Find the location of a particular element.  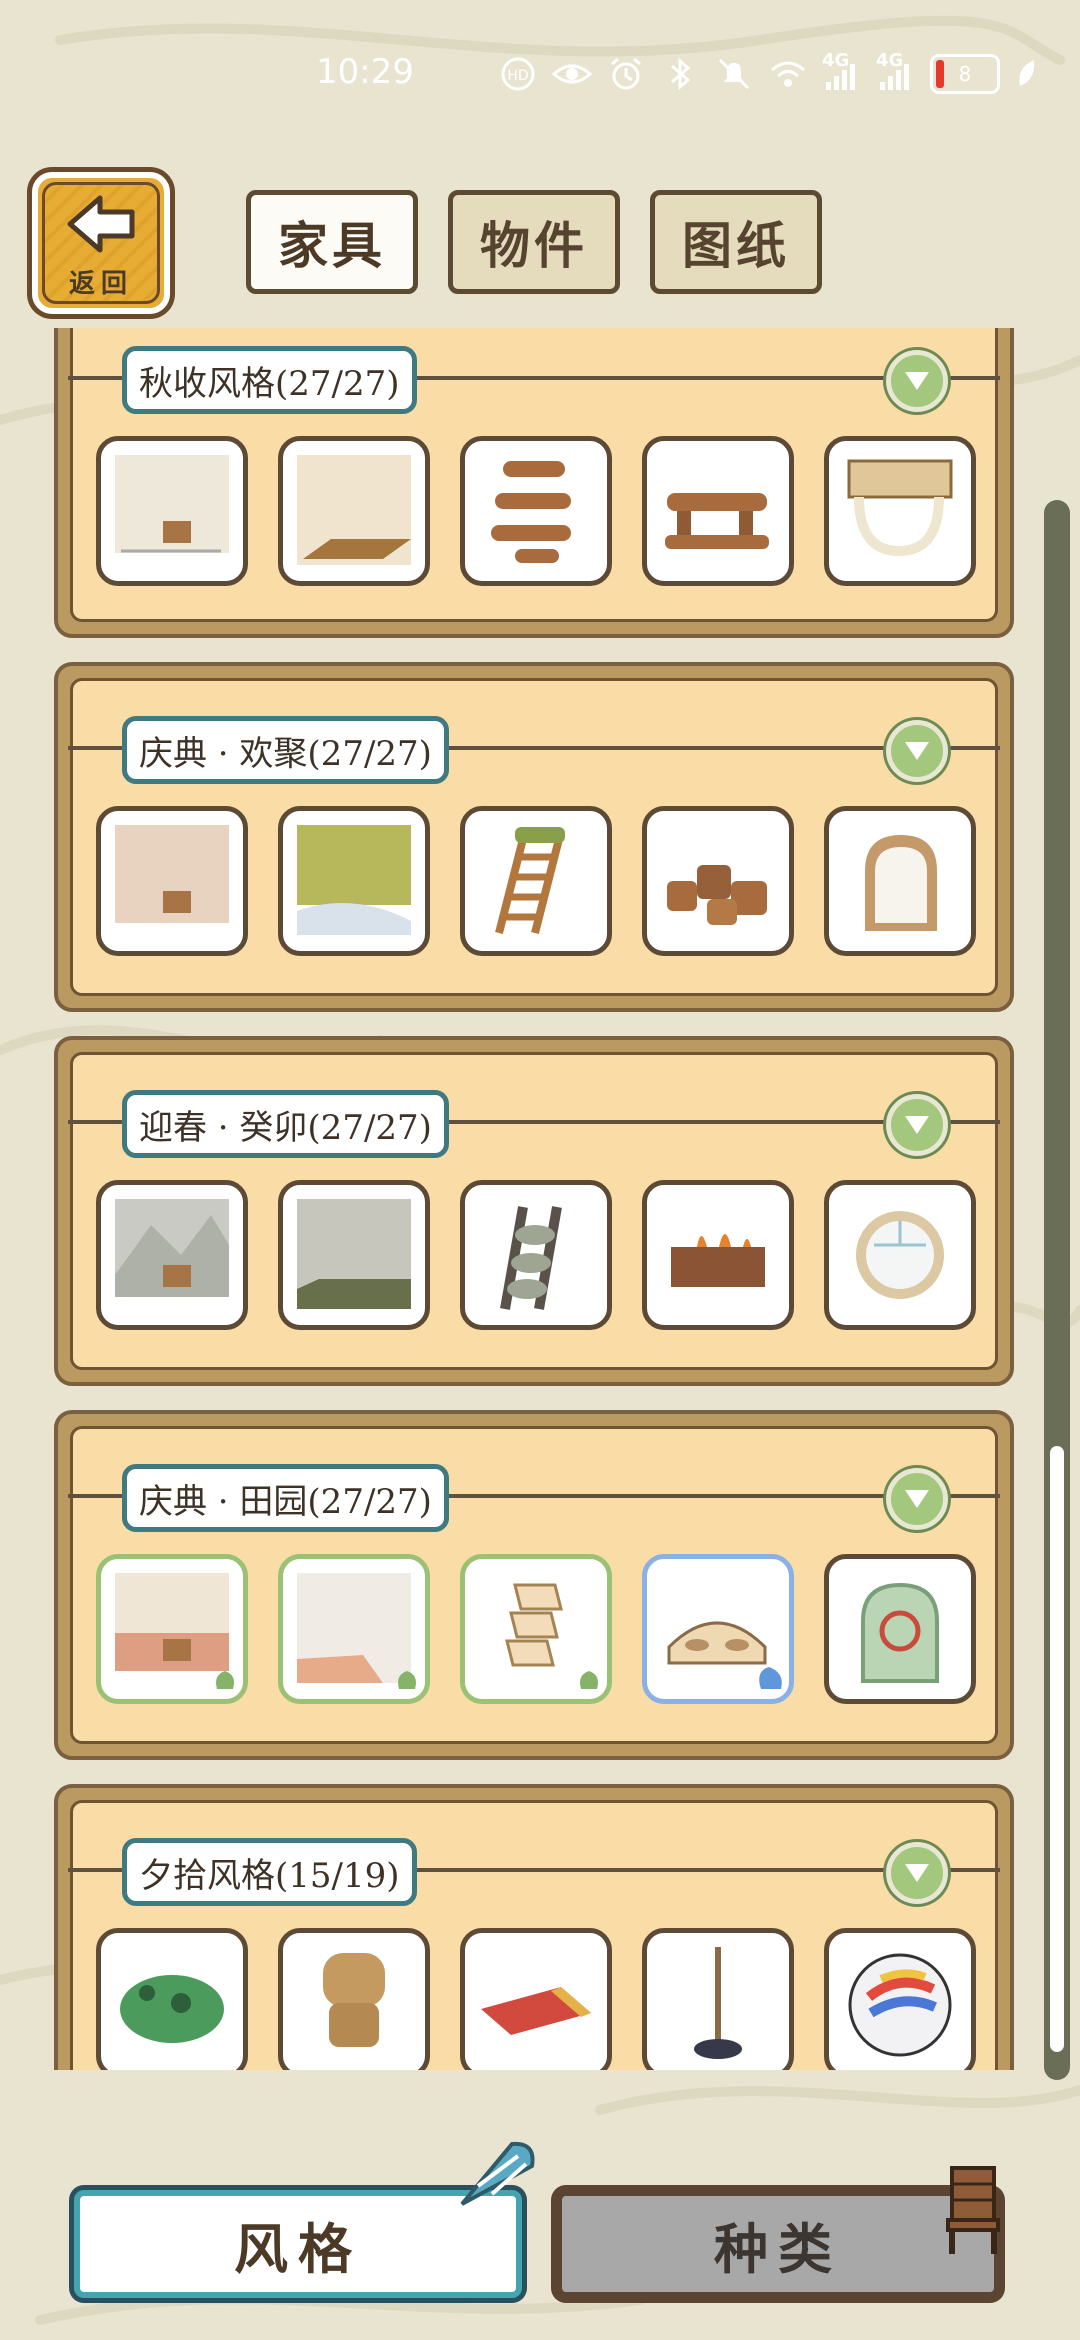

style-group-celebration-gathering: 庆典 · 欢聚(27/27) is located at coordinates (534, 837).